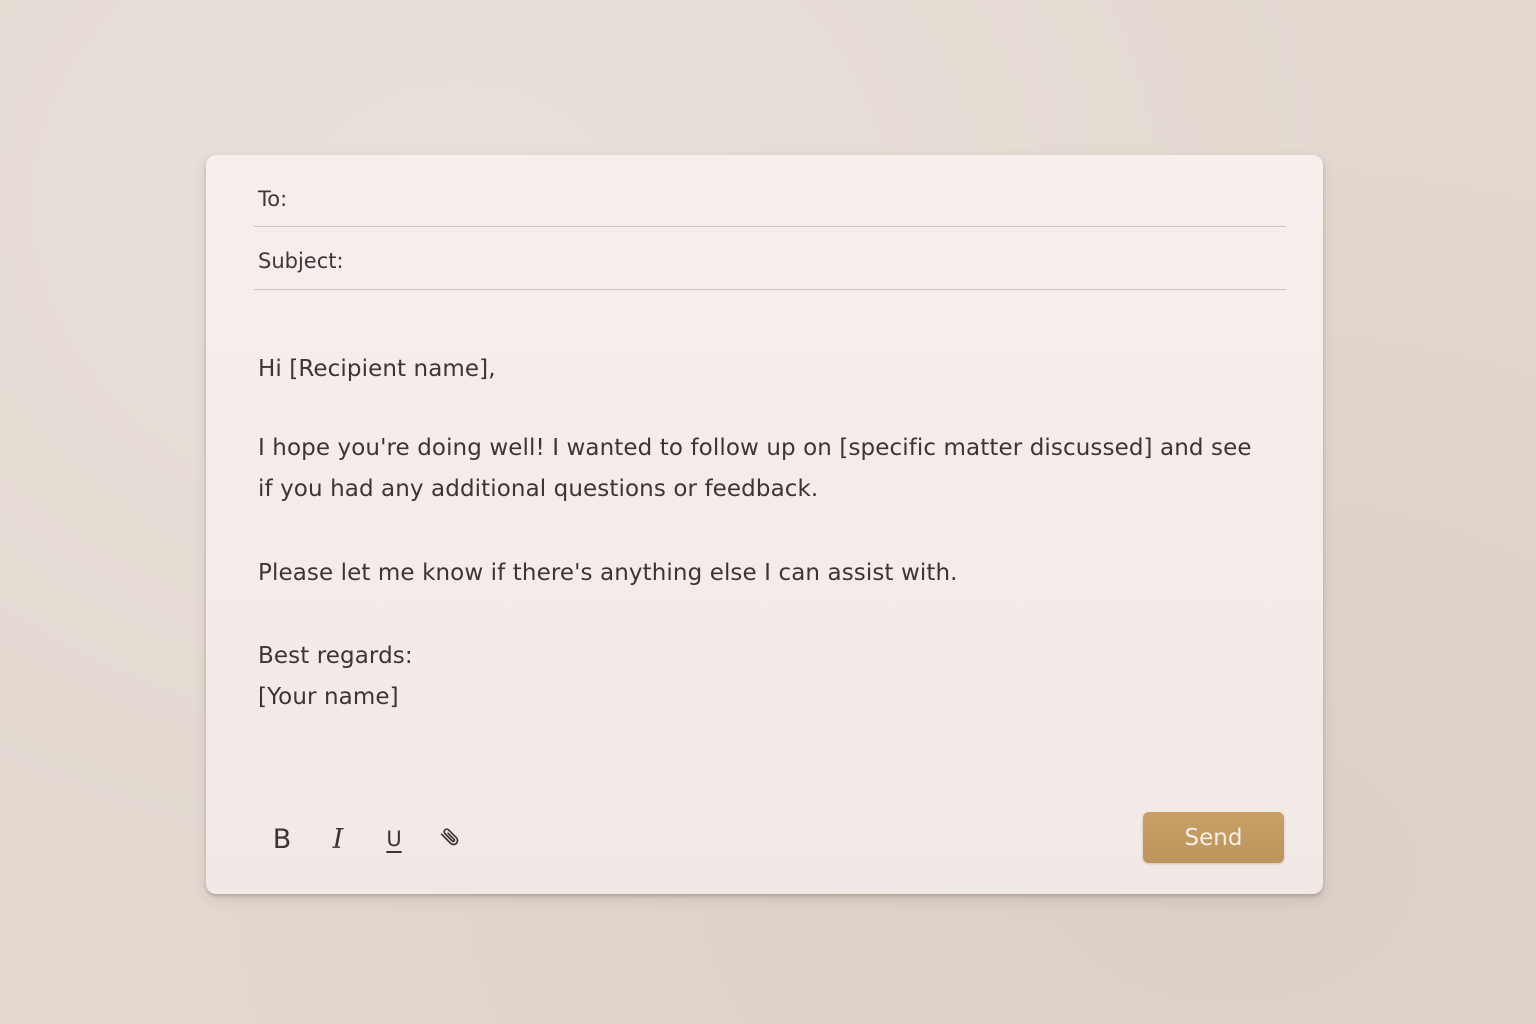 This screenshot has height=1024, width=1536. I want to click on formatting-toolbar: B I U, so click(366, 839).